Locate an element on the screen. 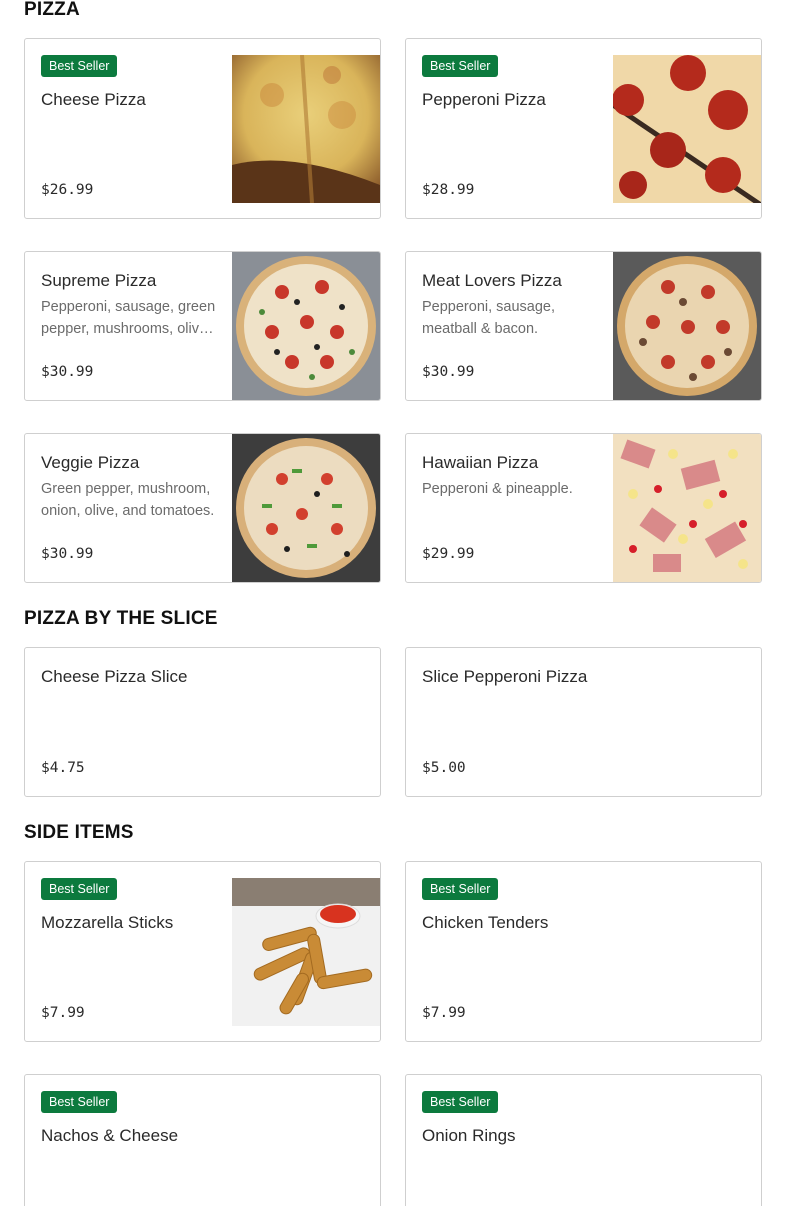  veggie-pizza-image is located at coordinates (306, 508).